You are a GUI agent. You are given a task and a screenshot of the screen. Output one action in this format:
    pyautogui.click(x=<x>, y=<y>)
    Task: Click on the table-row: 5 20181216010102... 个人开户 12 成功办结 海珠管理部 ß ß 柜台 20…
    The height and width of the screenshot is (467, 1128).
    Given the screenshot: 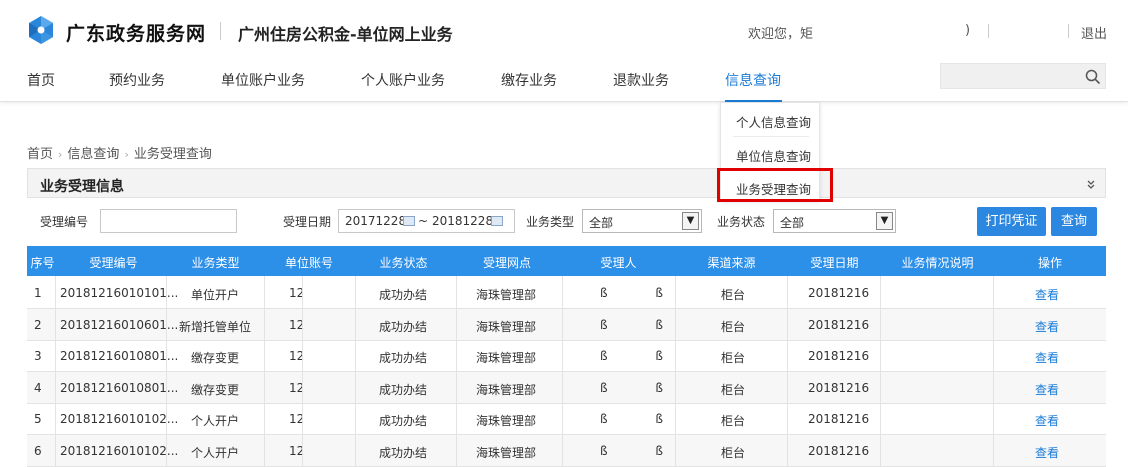 What is the action you would take?
    pyautogui.click(x=566, y=419)
    